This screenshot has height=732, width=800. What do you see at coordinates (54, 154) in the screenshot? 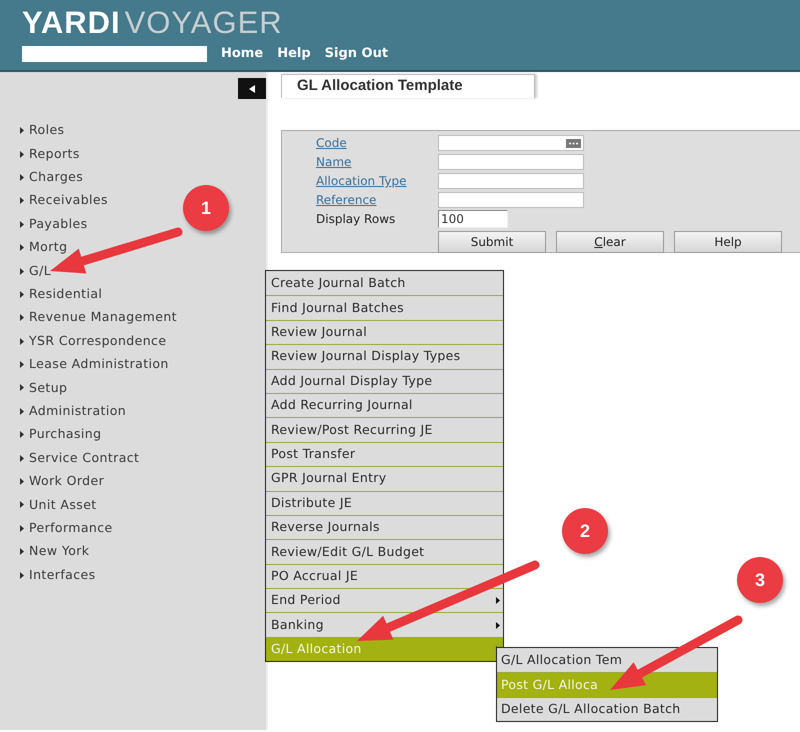
I see `sidebar-item: Reports` at bounding box center [54, 154].